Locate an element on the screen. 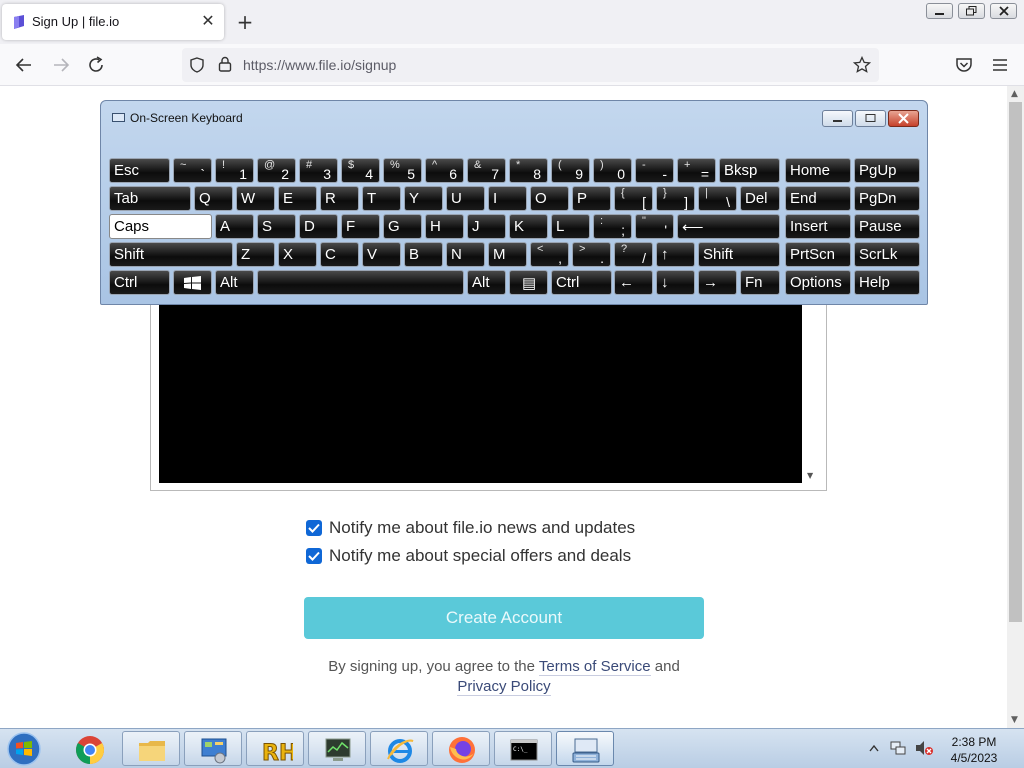 The image size is (1024, 768). taskbar-firefox is located at coordinates (461, 748).